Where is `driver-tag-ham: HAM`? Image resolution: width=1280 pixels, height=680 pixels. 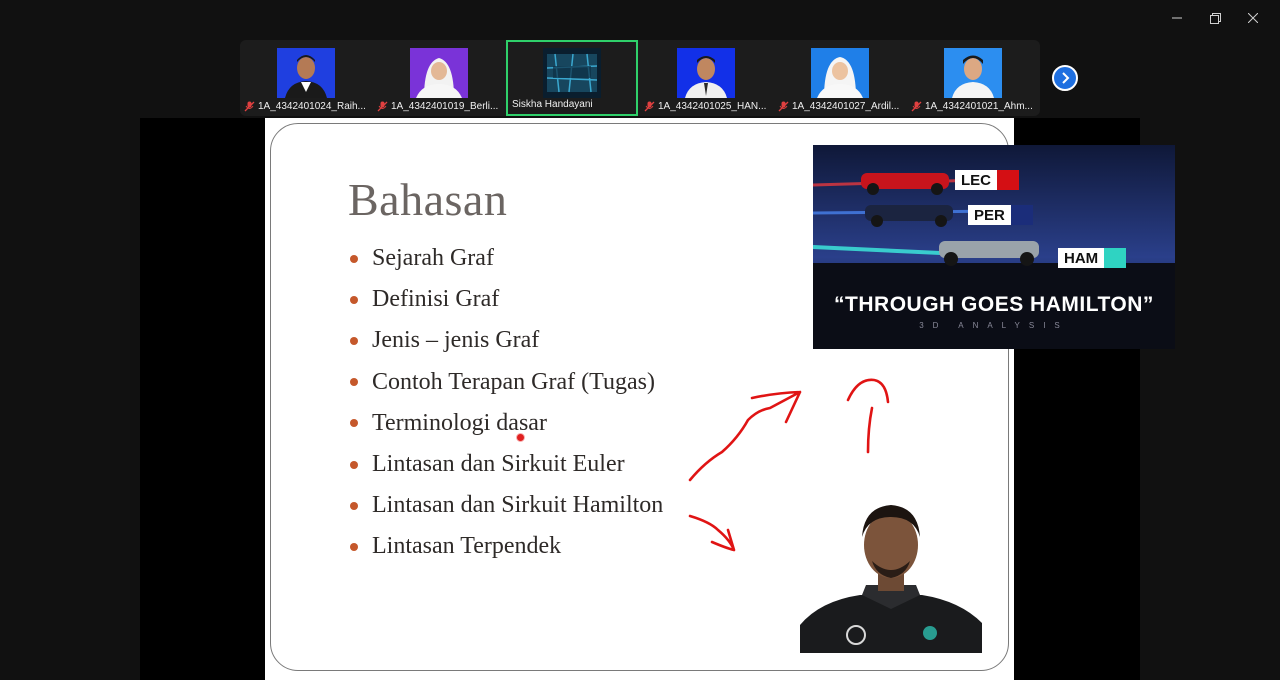 driver-tag-ham: HAM is located at coordinates (1092, 258).